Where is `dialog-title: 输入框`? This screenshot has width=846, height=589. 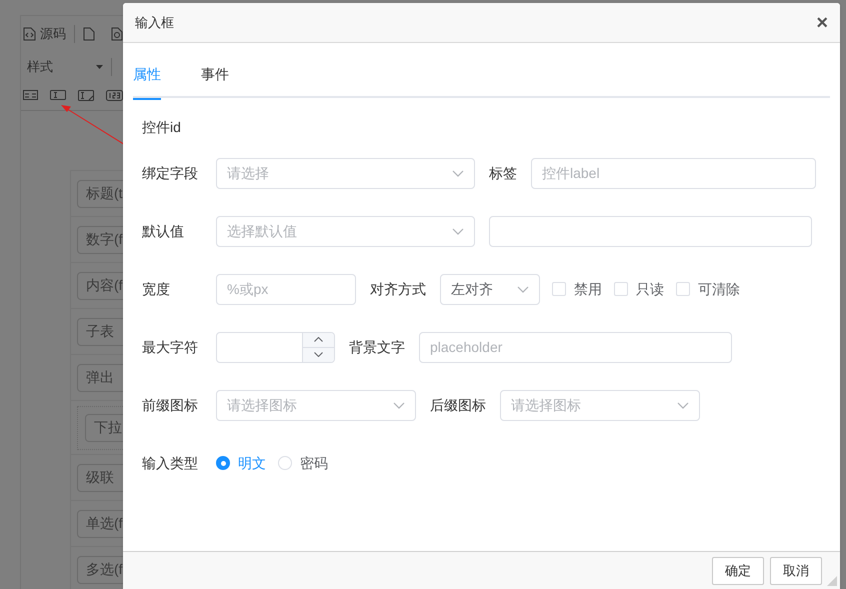 dialog-title: 输入框 is located at coordinates (154, 23).